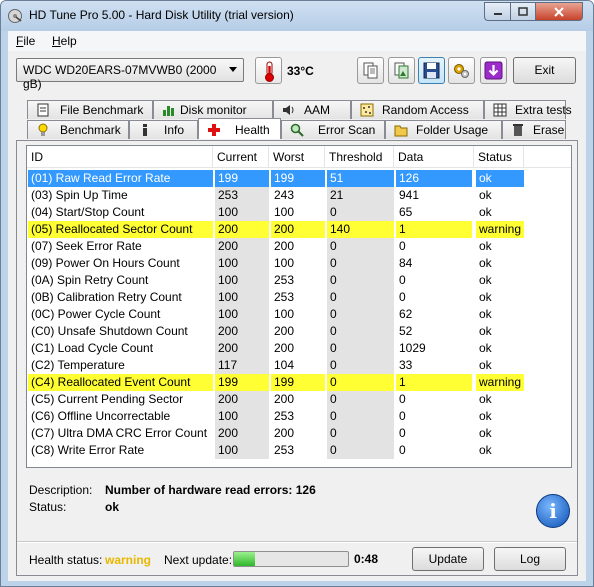  What do you see at coordinates (299, 246) in the screenshot?
I see `table-row: (07) Seek Error Rate 200 200 0 0 ok` at bounding box center [299, 246].